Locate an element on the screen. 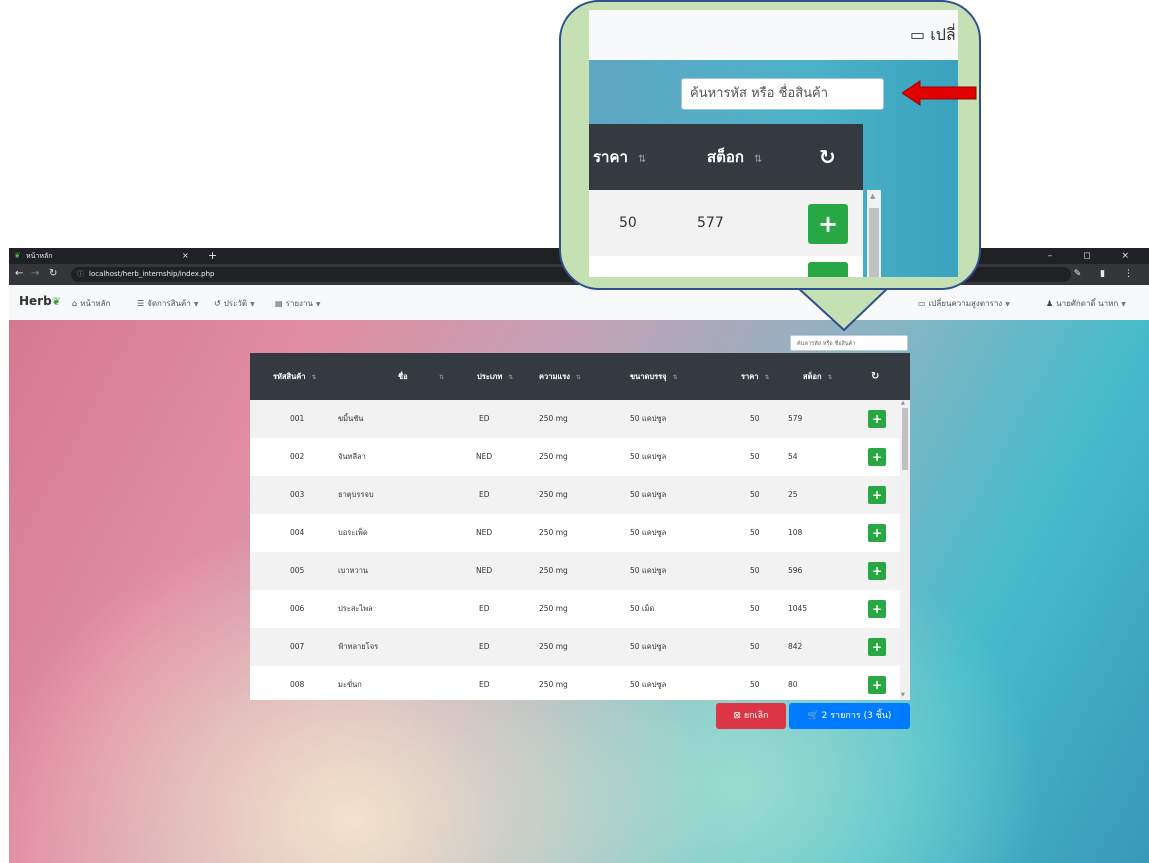  header-code: รหัสสินค้า ⇅ is located at coordinates (295, 376).